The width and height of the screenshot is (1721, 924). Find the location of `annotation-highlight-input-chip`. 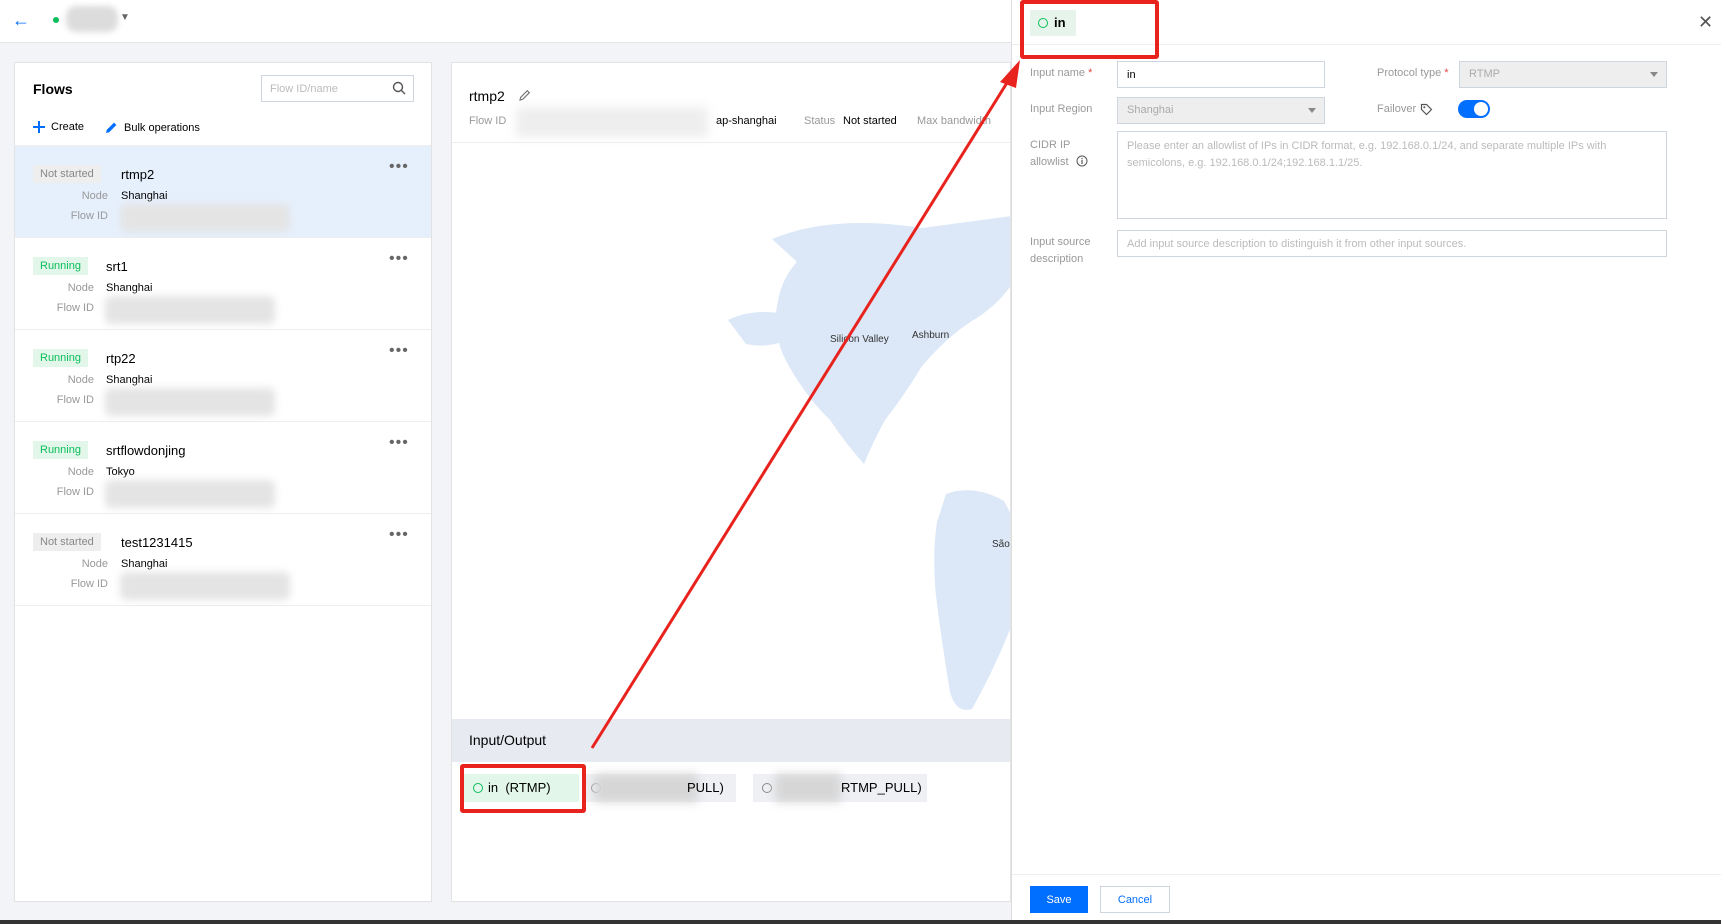

annotation-highlight-input-chip is located at coordinates (523, 788).